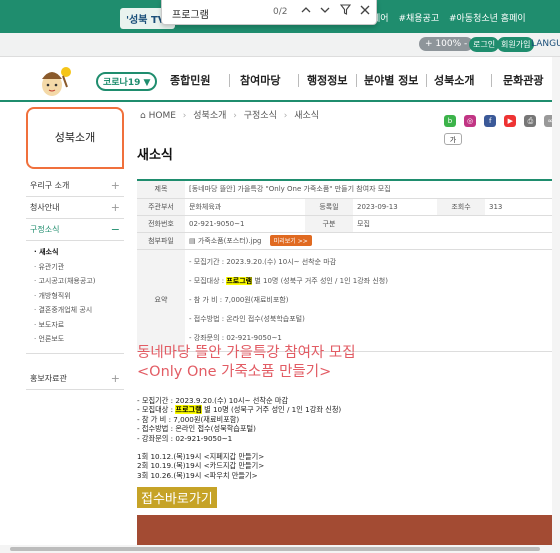  What do you see at coordinates (201, 466) in the screenshot?
I see `session-line: 2회 10.19.(목)19시 <카드지갑 만들기>` at bounding box center [201, 466].